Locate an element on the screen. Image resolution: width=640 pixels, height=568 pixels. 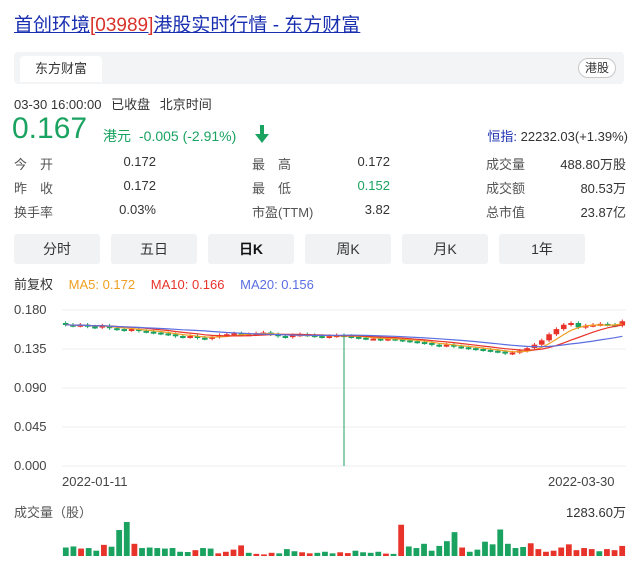
period-tabs: 分时 五日 日K 周K 月K 1年 is located at coordinates (319, 249).